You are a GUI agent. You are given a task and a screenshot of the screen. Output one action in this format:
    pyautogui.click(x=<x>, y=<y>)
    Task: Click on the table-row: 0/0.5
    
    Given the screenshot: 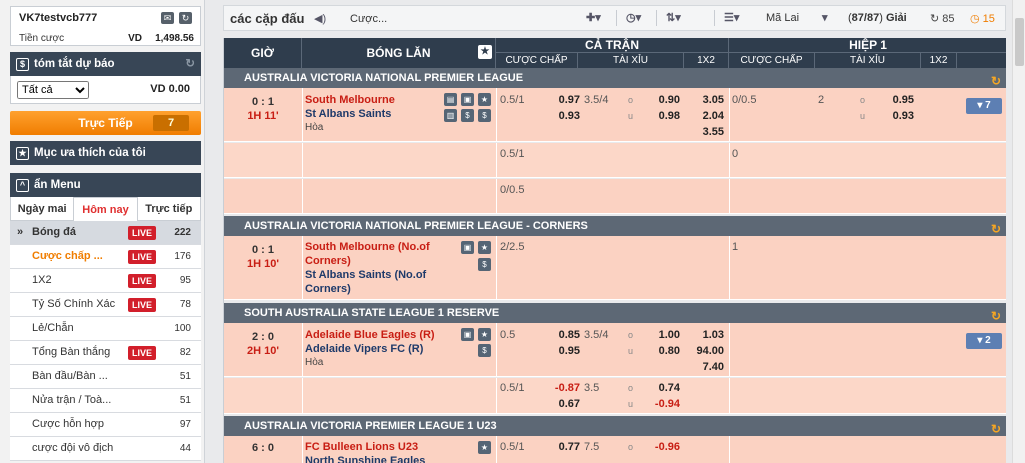 What is the action you would take?
    pyautogui.click(x=615, y=196)
    